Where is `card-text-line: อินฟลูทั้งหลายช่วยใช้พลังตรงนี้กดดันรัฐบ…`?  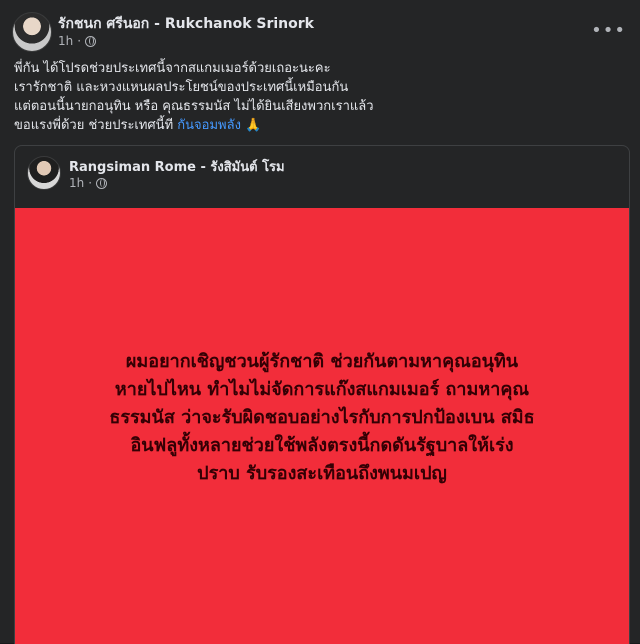
card-text-line: อินฟลูทั้งหลายช่วยใช้พลังตรงนี้กดดันรัฐบ… is located at coordinates (322, 445).